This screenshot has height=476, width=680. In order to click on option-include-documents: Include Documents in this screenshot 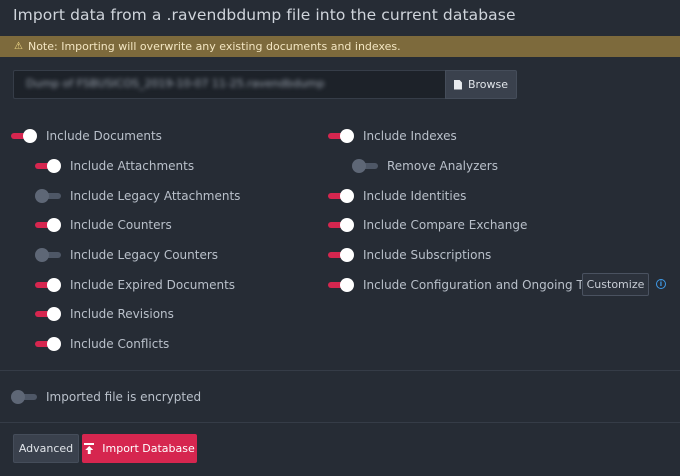, I will do `click(86, 136)`.